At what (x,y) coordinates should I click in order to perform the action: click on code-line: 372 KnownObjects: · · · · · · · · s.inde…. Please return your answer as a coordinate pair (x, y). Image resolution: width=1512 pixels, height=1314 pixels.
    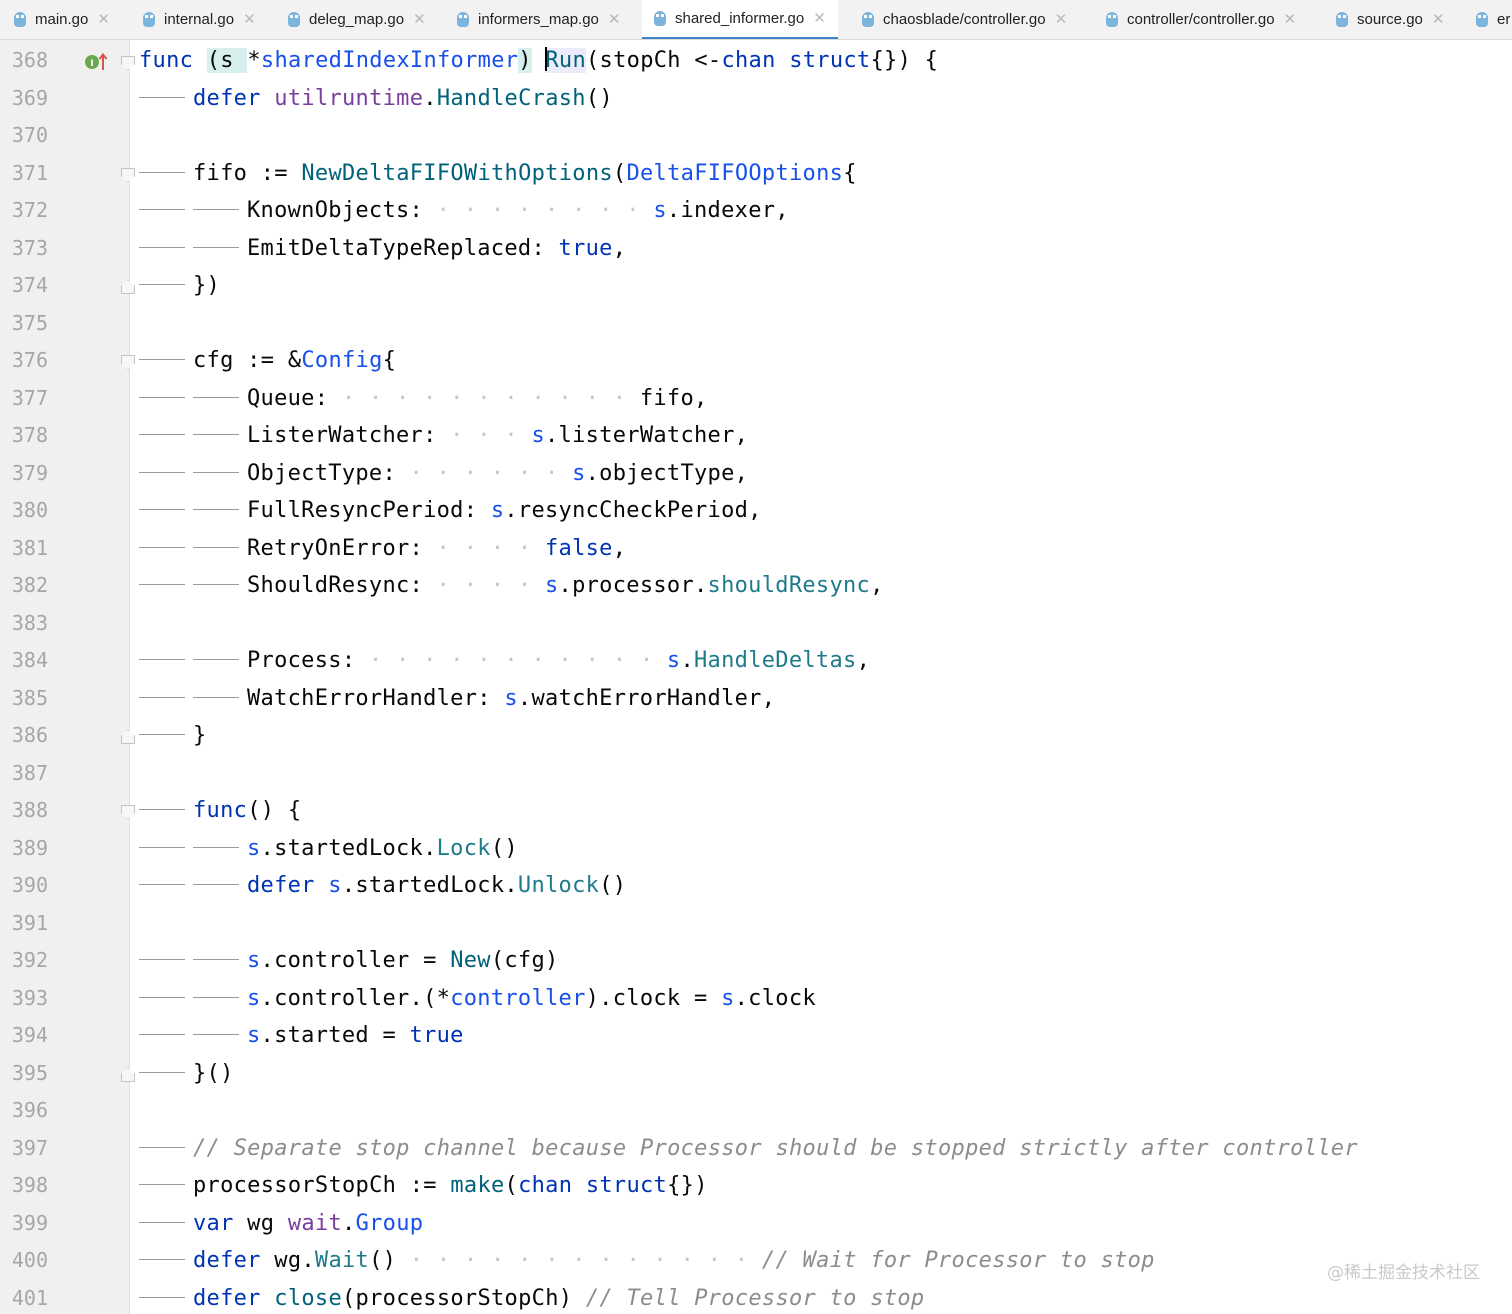
    Looking at the image, I should click on (756, 211).